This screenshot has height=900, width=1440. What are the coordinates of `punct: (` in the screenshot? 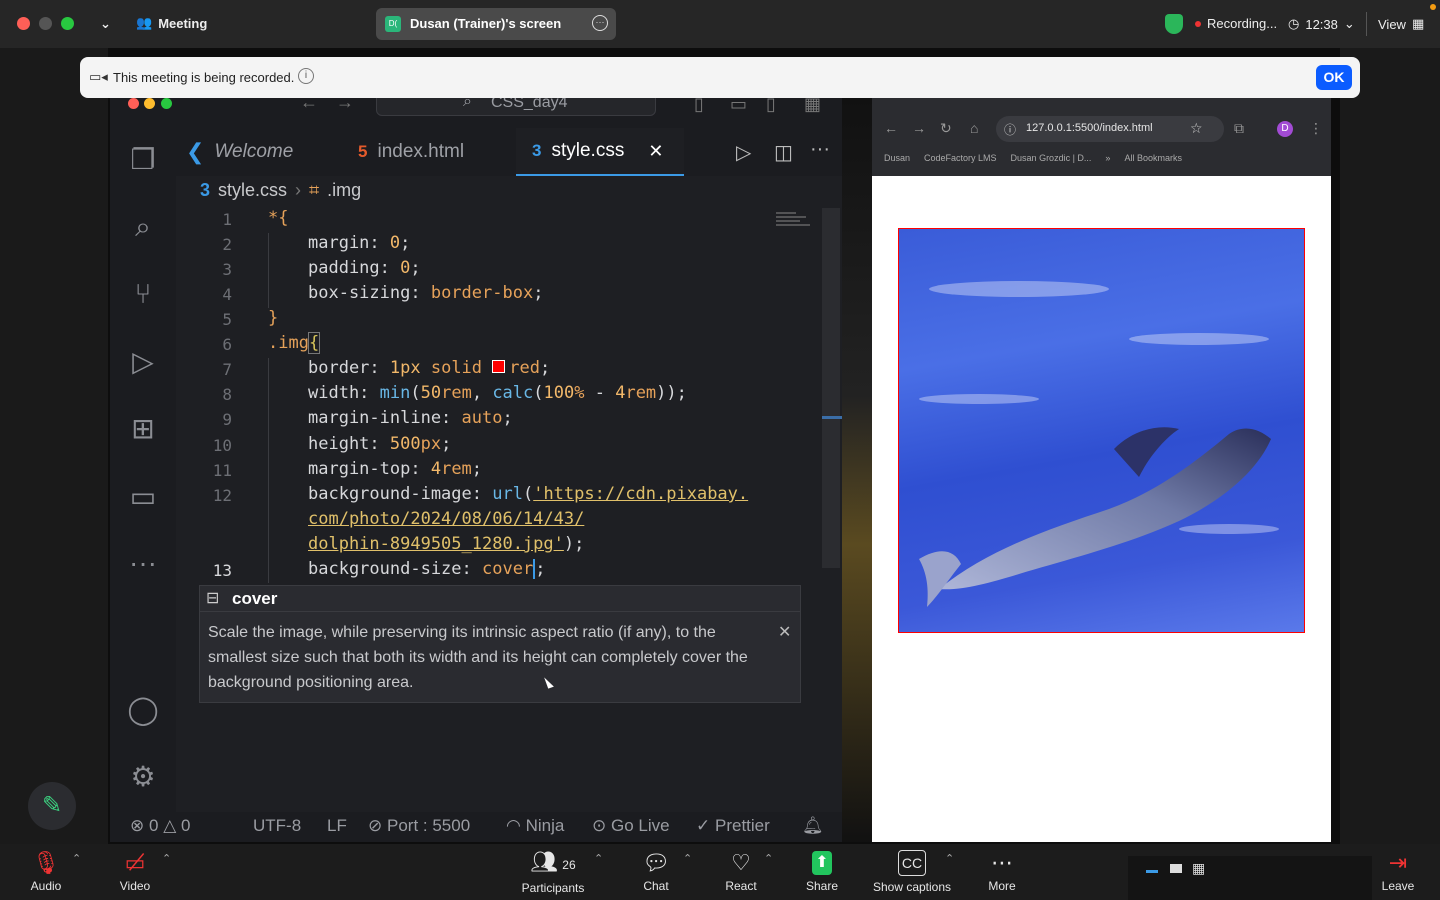 It's located at (528, 494).